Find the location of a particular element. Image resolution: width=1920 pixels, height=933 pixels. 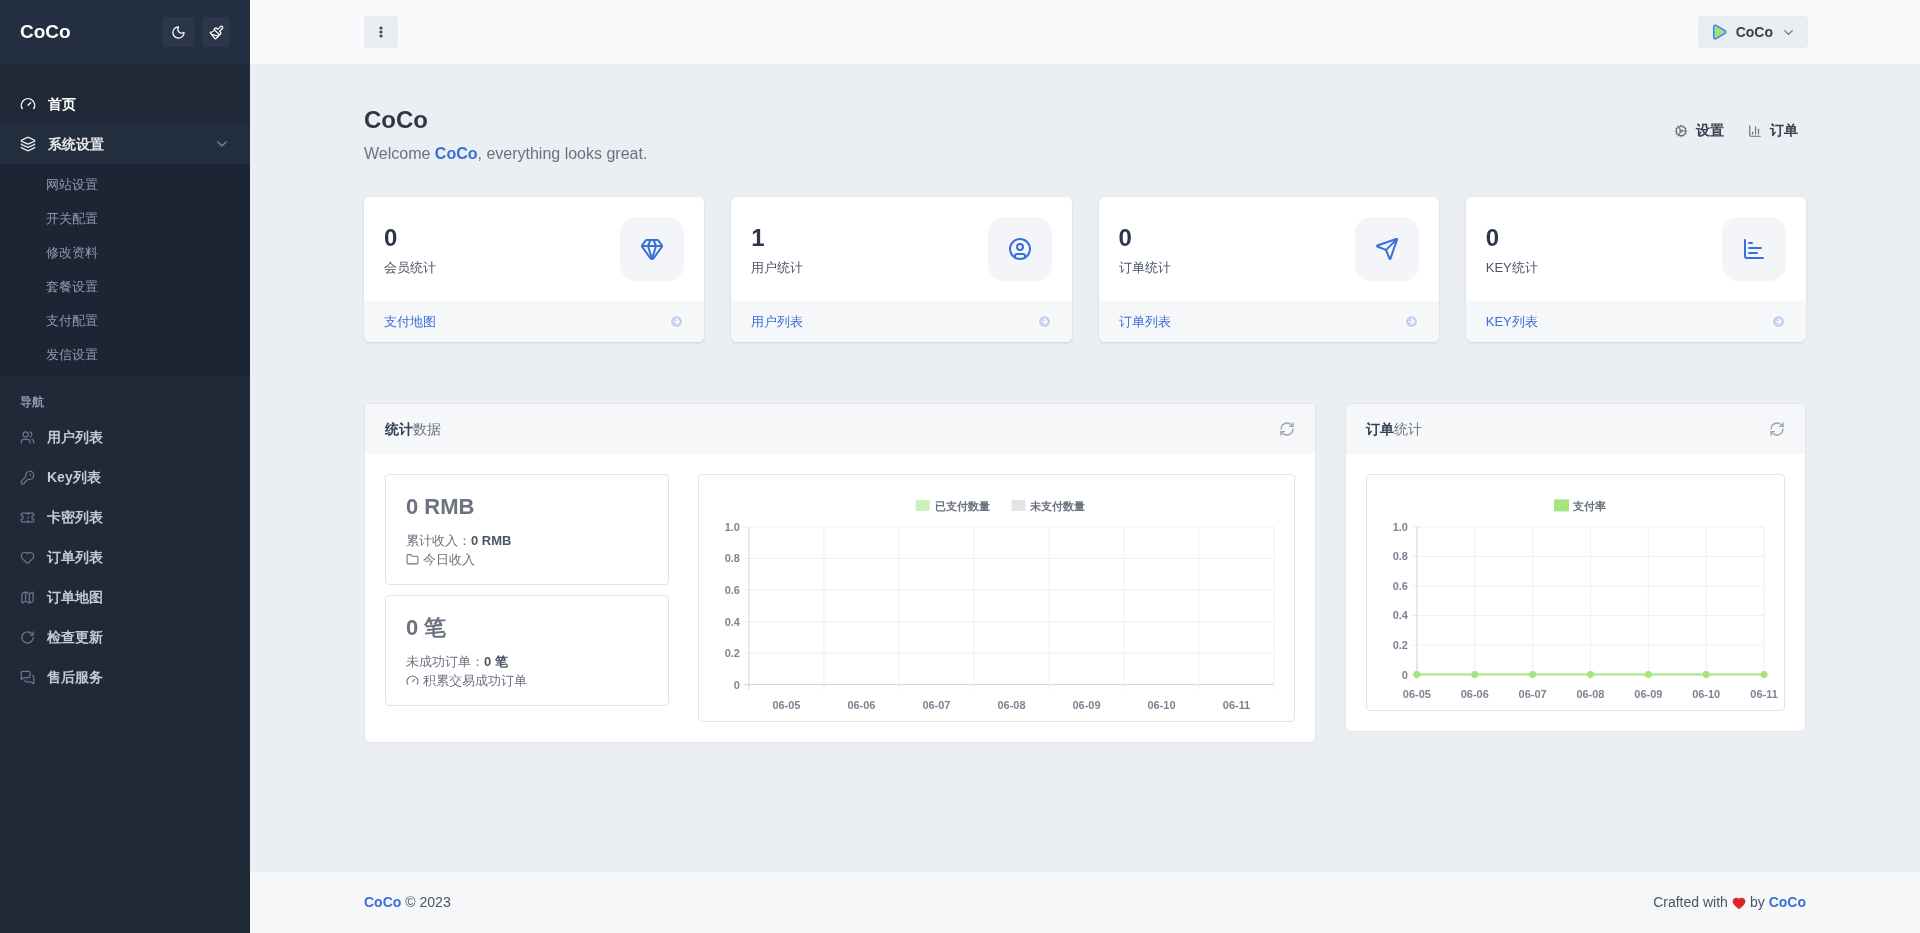

welcome-text: Welcome CoCo, everything looks great. is located at coordinates (506, 154).